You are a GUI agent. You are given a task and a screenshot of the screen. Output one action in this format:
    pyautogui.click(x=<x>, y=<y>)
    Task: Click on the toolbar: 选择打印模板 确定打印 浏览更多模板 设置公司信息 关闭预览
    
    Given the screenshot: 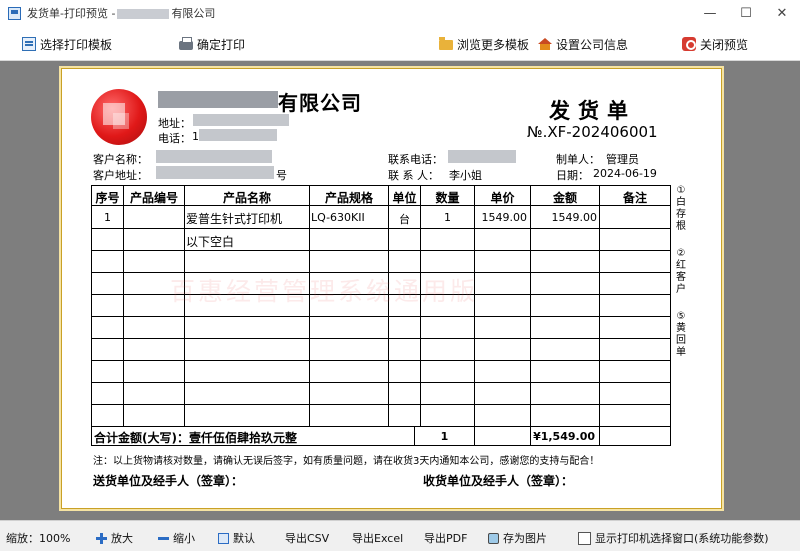 What is the action you would take?
    pyautogui.click(x=400, y=43)
    